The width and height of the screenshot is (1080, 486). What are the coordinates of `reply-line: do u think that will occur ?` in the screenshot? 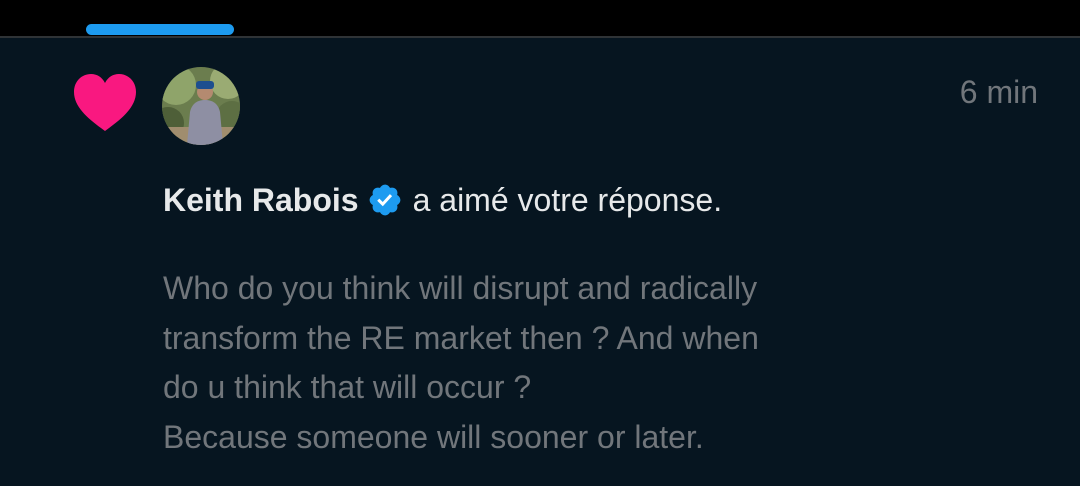 It's located at (347, 387).